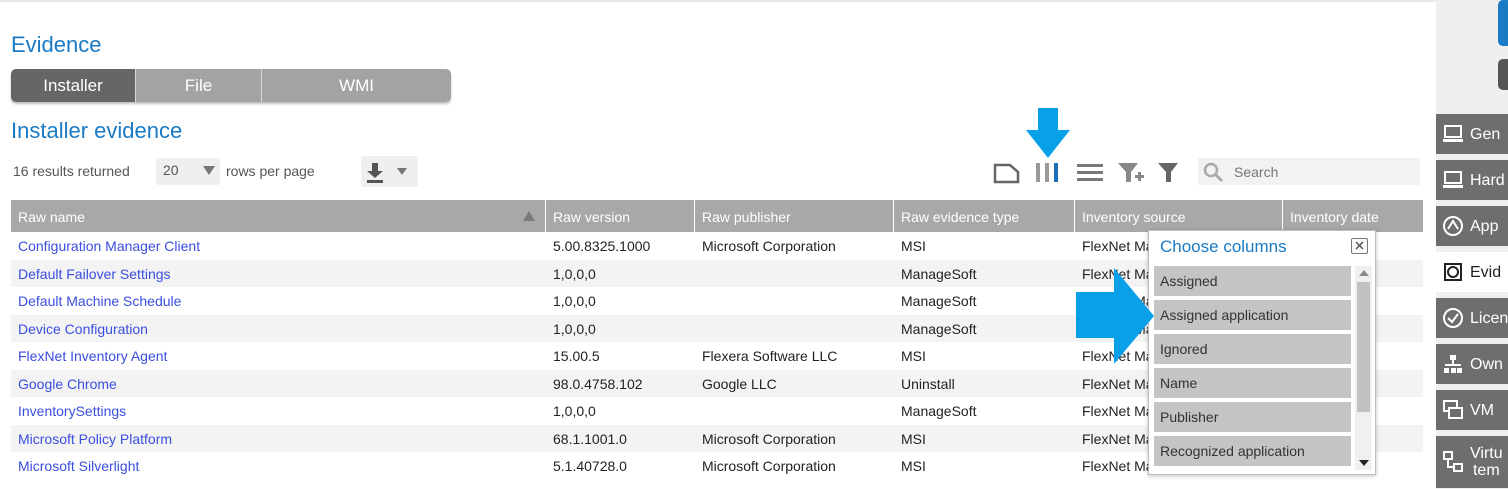  I want to click on sidebar-item-ownership: Own, so click(1472, 364).